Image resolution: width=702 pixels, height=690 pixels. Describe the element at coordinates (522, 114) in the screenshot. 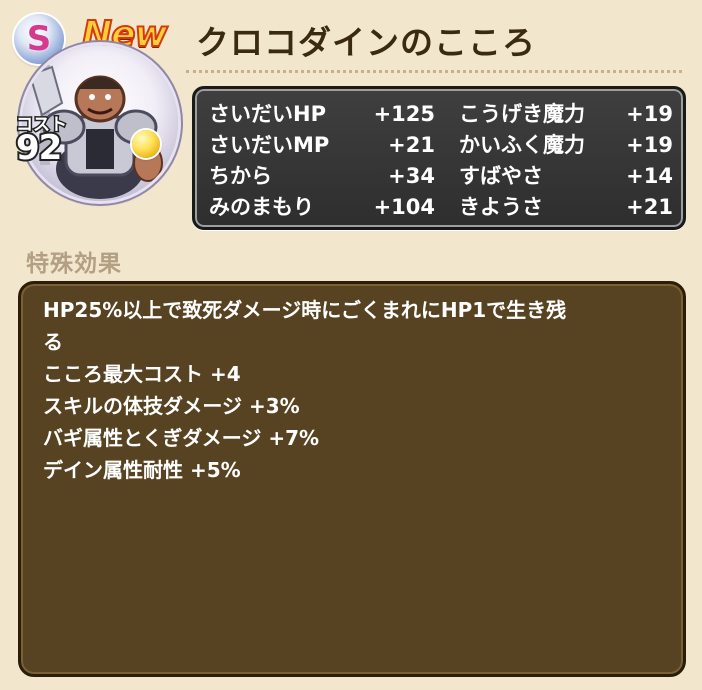

I see `stat-label: こうげき魔力` at that location.